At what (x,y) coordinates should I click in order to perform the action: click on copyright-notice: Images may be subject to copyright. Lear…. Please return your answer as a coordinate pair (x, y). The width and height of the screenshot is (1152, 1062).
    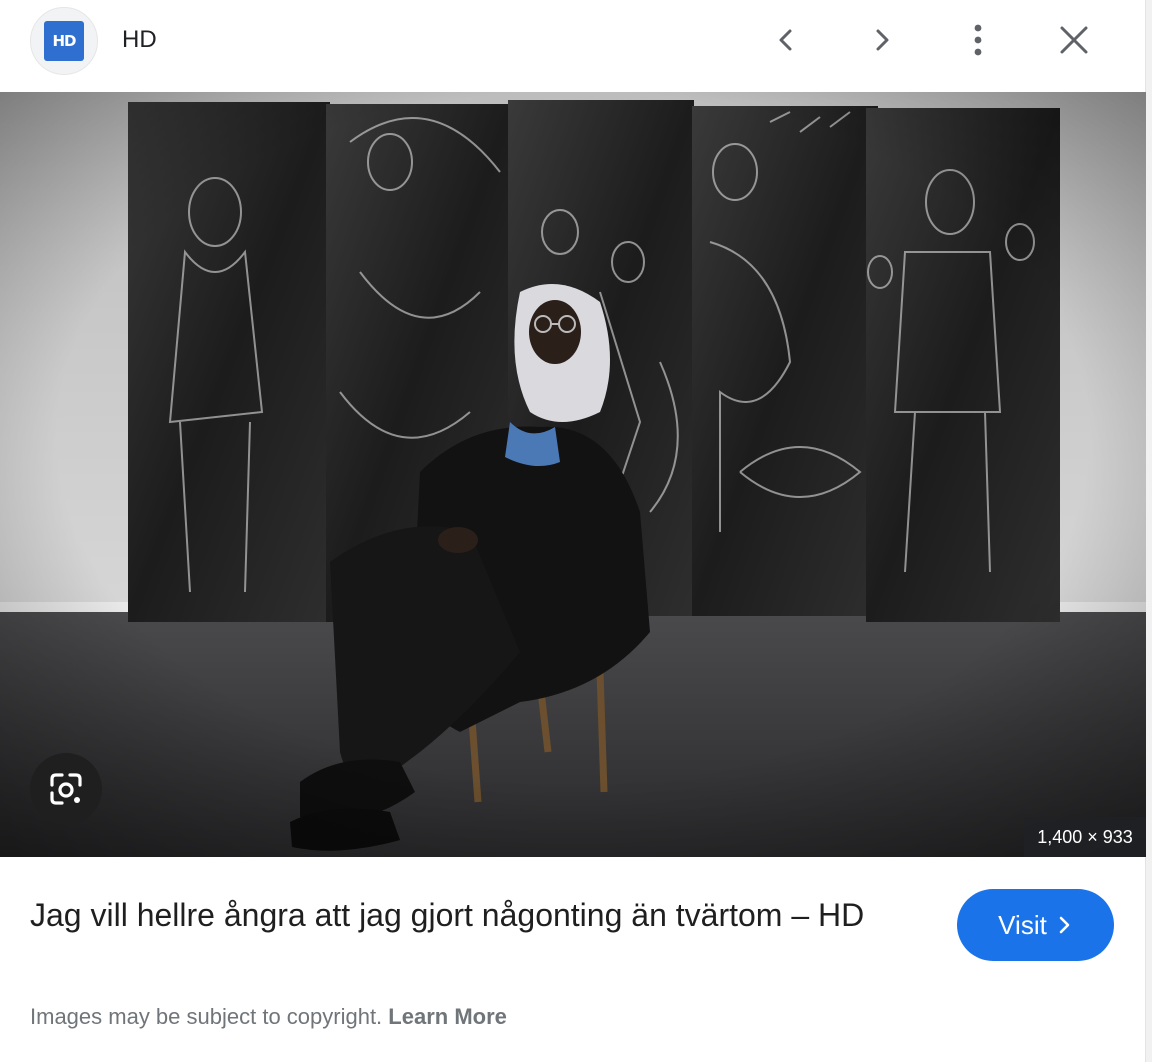
    Looking at the image, I should click on (268, 1017).